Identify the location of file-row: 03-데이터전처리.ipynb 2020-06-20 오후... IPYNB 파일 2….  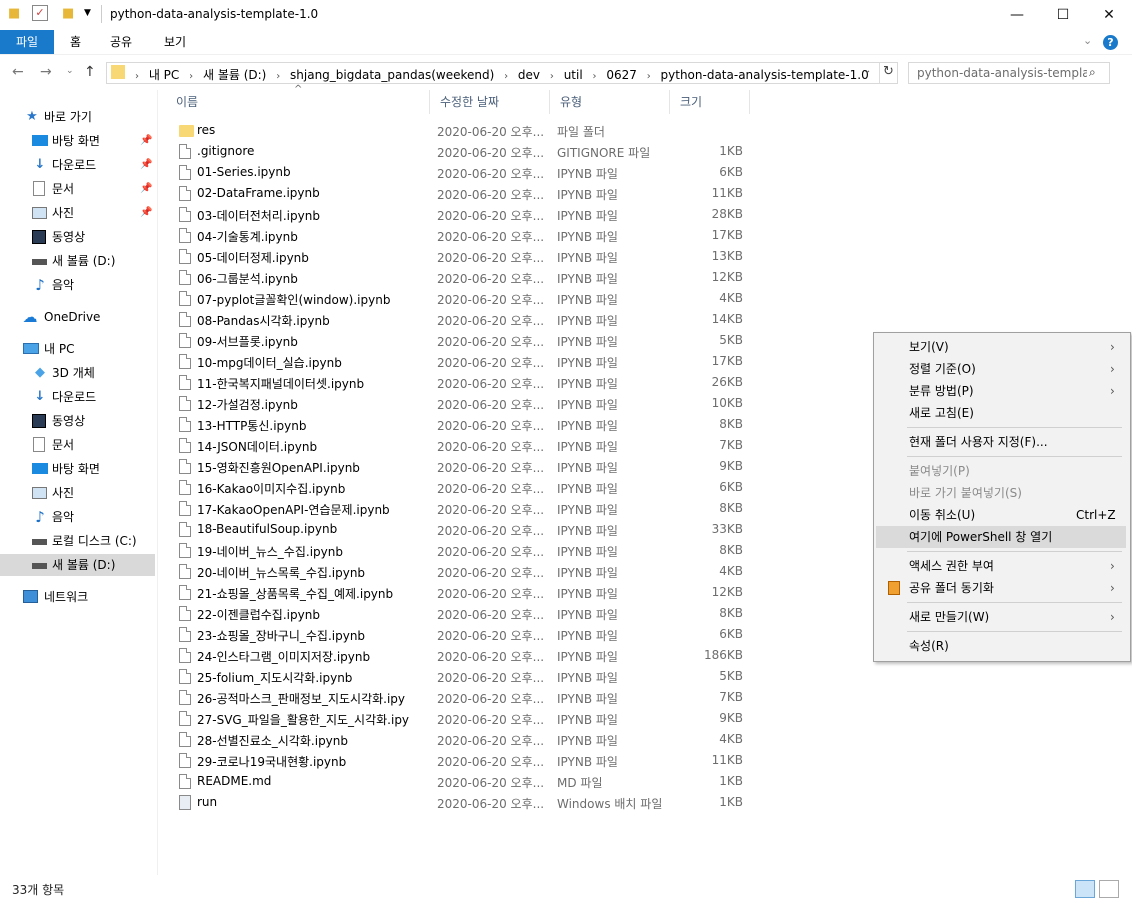
(461, 214).